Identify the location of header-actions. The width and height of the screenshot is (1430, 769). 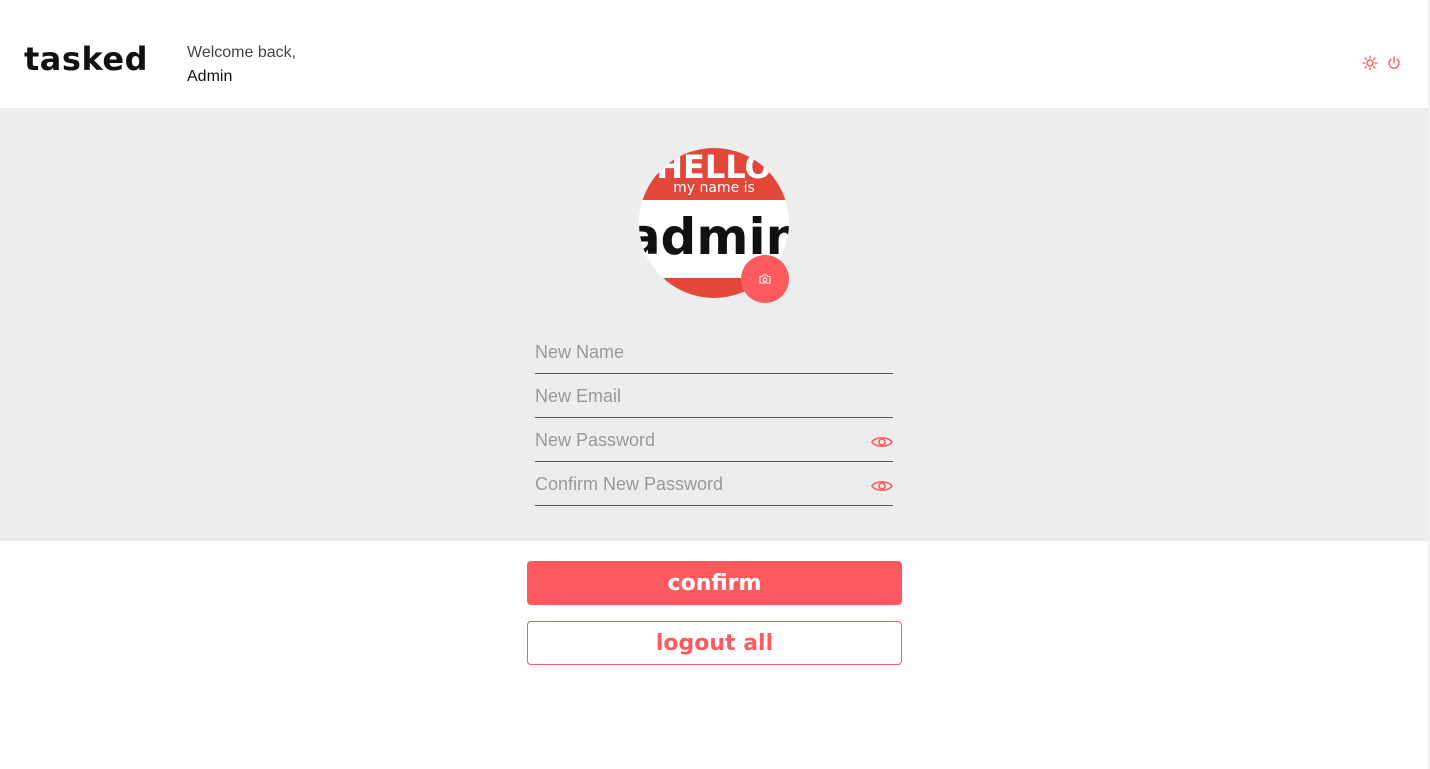
(1382, 63).